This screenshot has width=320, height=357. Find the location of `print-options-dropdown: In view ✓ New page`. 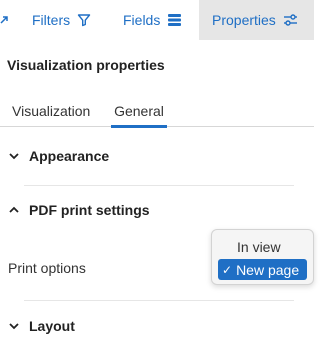

print-options-dropdown: In view ✓ New page is located at coordinates (262, 257).